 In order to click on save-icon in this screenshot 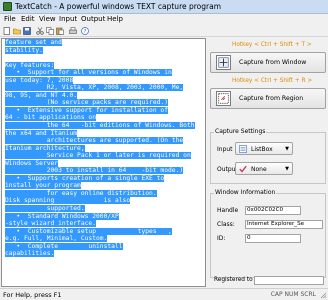, I will do `click(27, 31)`.